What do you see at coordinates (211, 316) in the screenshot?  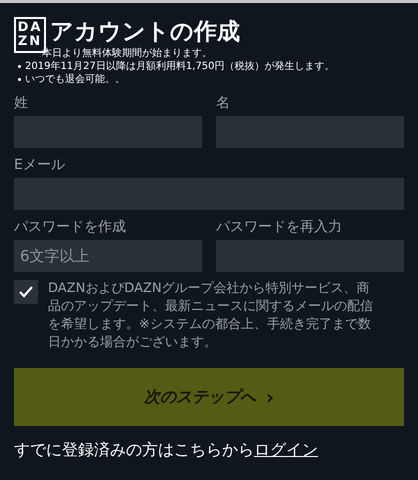 I see `consent-text: DAZNおよびDAZNグループ会社から特別サービス、商品のアップデート、最新ニュースに関するメールの配信を希望します。※システムの都合上、手続き完了まで数日かかる場合がございます。` at bounding box center [211, 316].